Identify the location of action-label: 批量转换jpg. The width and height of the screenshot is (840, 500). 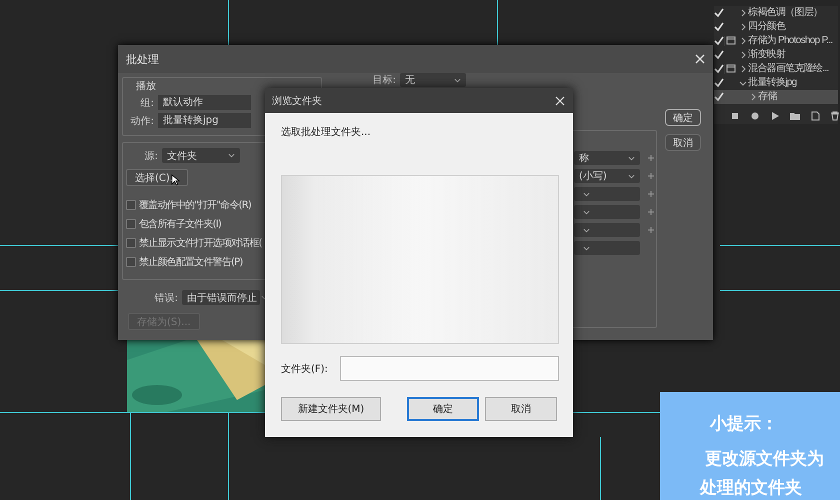
(771, 83).